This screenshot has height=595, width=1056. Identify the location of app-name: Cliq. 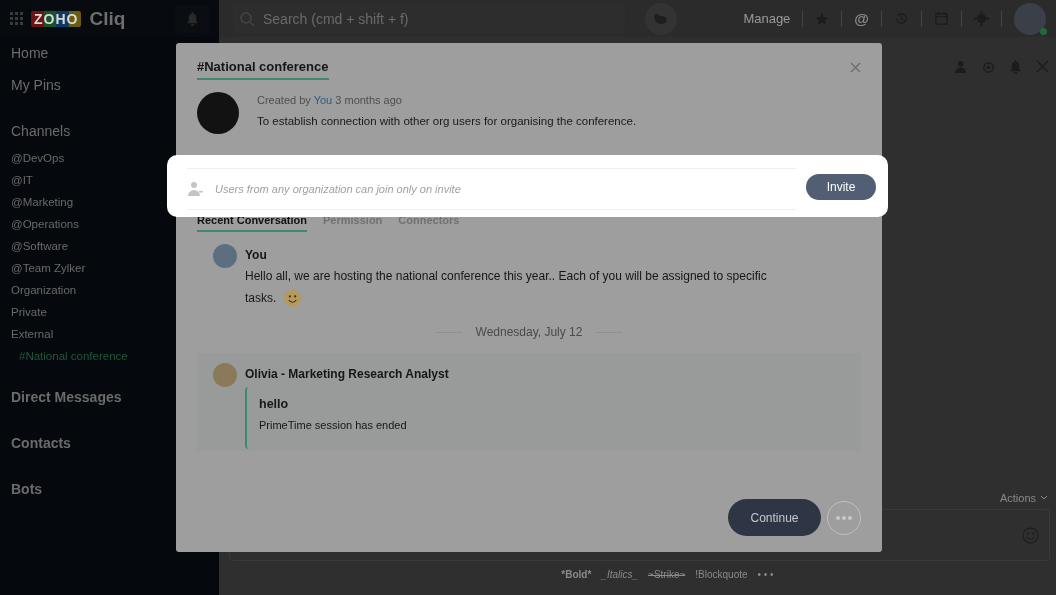
(107, 18).